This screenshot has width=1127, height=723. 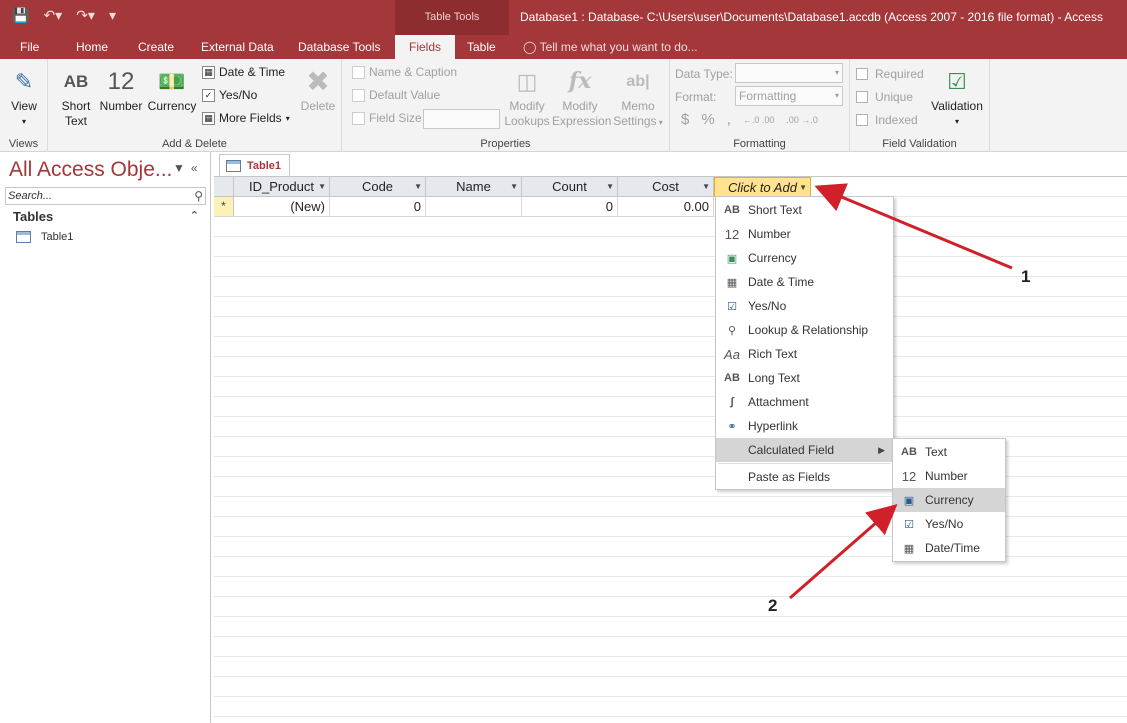 What do you see at coordinates (773, 605) in the screenshot?
I see `annotation-label-2: 2` at bounding box center [773, 605].